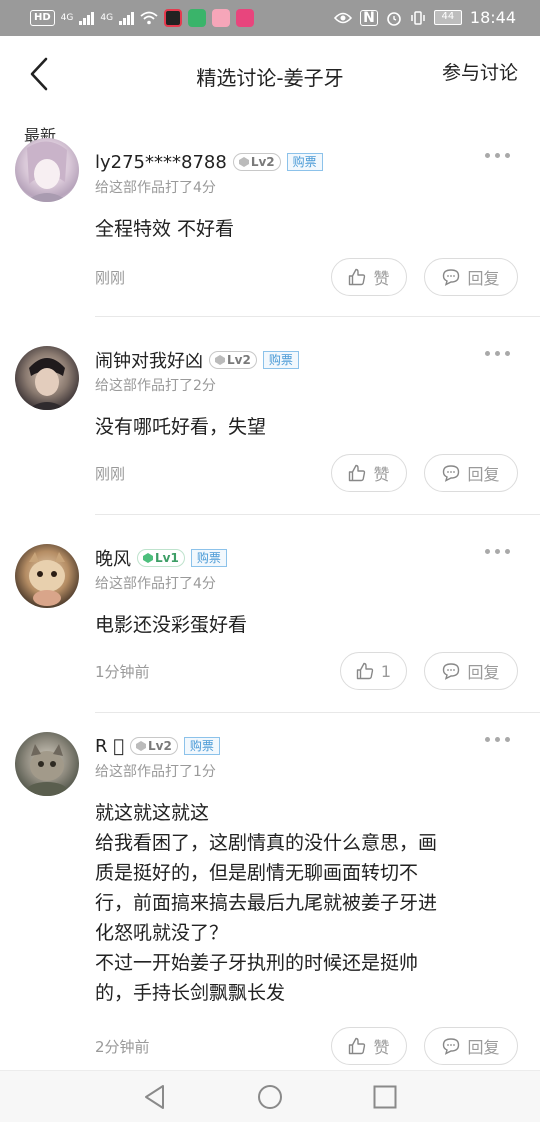 The height and width of the screenshot is (1122, 540). What do you see at coordinates (155, 386) in the screenshot?
I see `rating-text: 给这部作品打了2分` at bounding box center [155, 386].